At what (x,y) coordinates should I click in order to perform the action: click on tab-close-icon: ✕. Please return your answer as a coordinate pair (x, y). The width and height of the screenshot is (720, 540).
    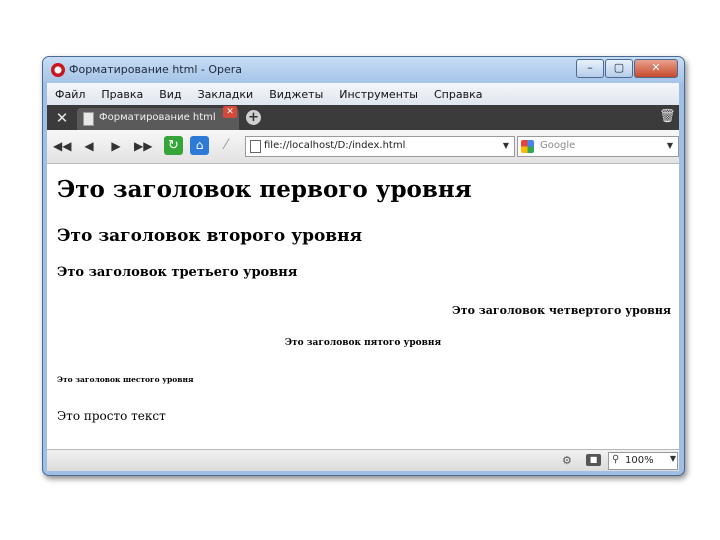
    Looking at the image, I should click on (230, 112).